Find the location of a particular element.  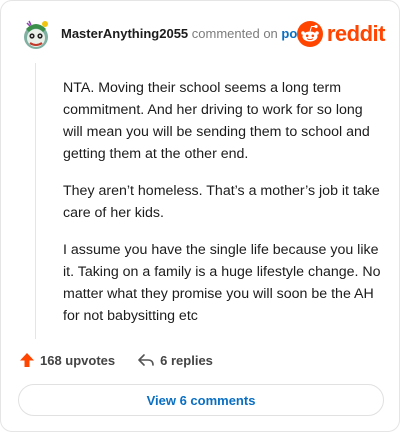

replies-count: 6 replies is located at coordinates (186, 360).